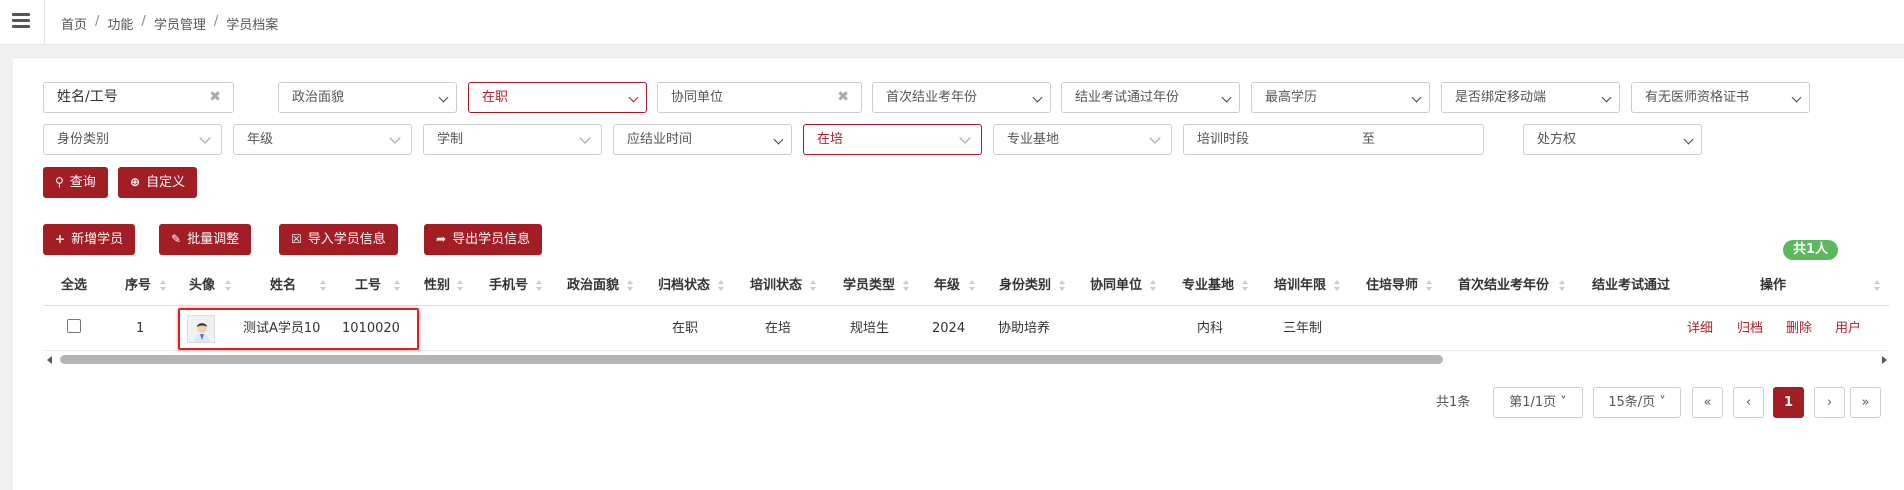 The width and height of the screenshot is (1904, 490). I want to click on exam-pass-year-select: 结业考试通过年份, so click(1150, 97).